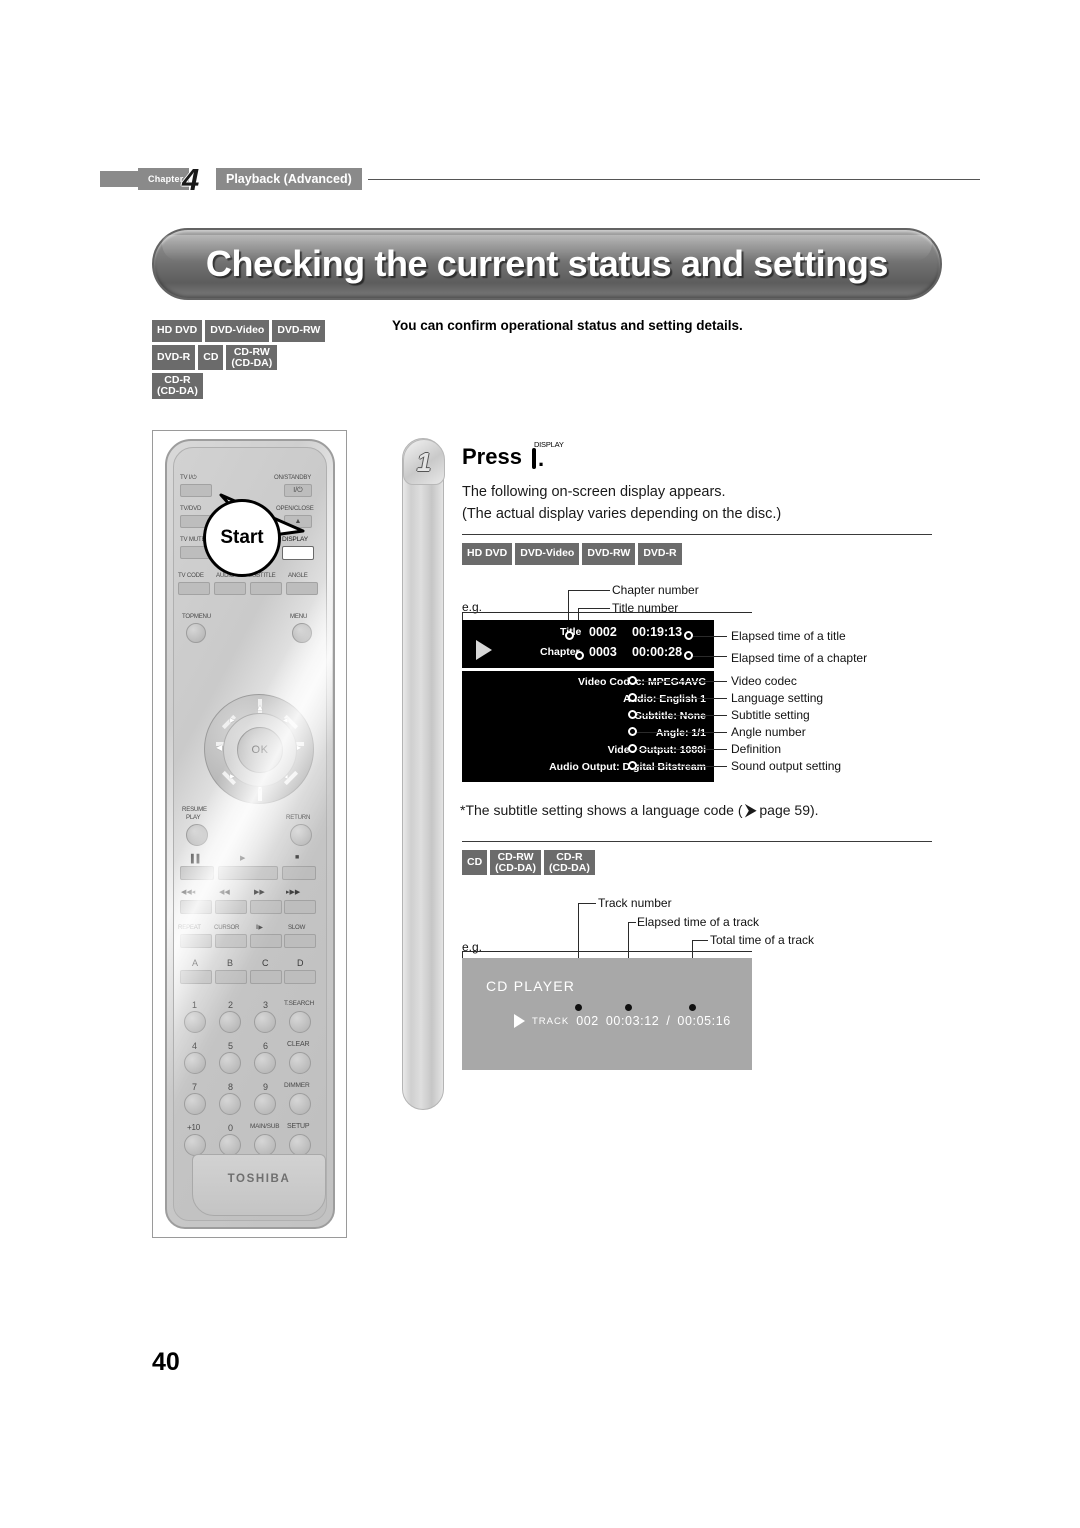  Describe the element at coordinates (682, 749) in the screenshot. I see `leader-definition` at that location.